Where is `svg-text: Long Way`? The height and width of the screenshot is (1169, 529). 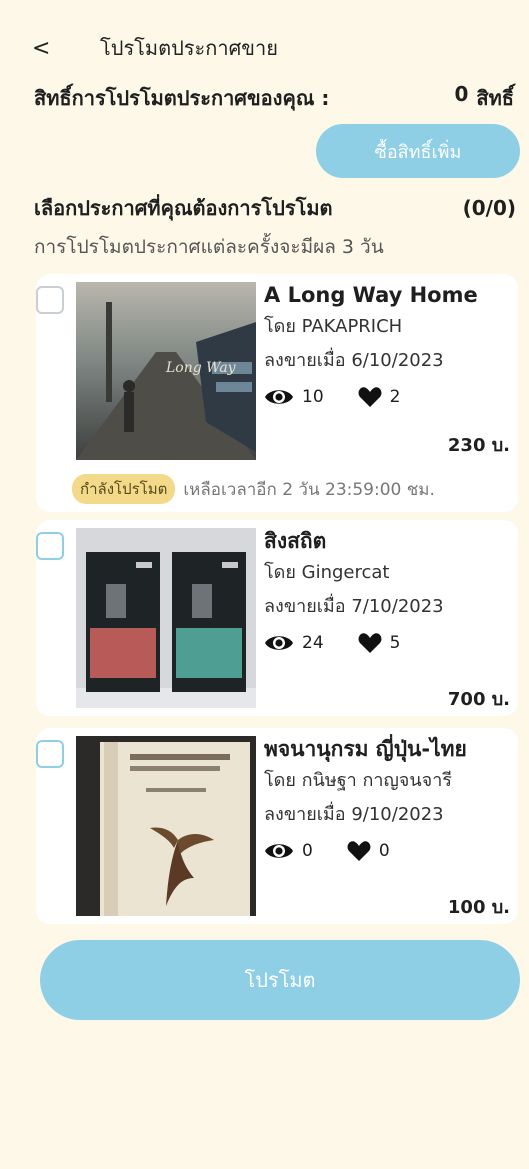
svg-text: Long Way is located at coordinates (201, 368).